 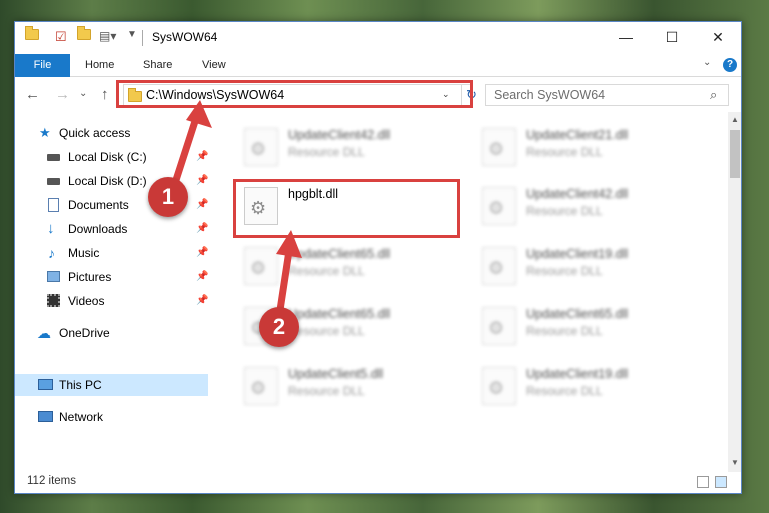 What do you see at coordinates (168, 197) in the screenshot?
I see `step-badge-1: 1` at bounding box center [168, 197].